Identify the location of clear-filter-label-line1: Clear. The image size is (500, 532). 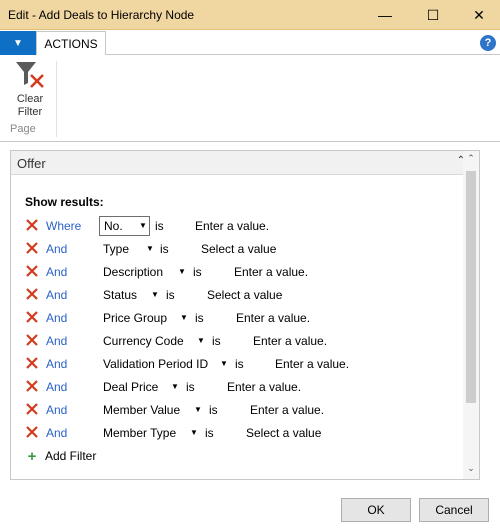
(30, 99).